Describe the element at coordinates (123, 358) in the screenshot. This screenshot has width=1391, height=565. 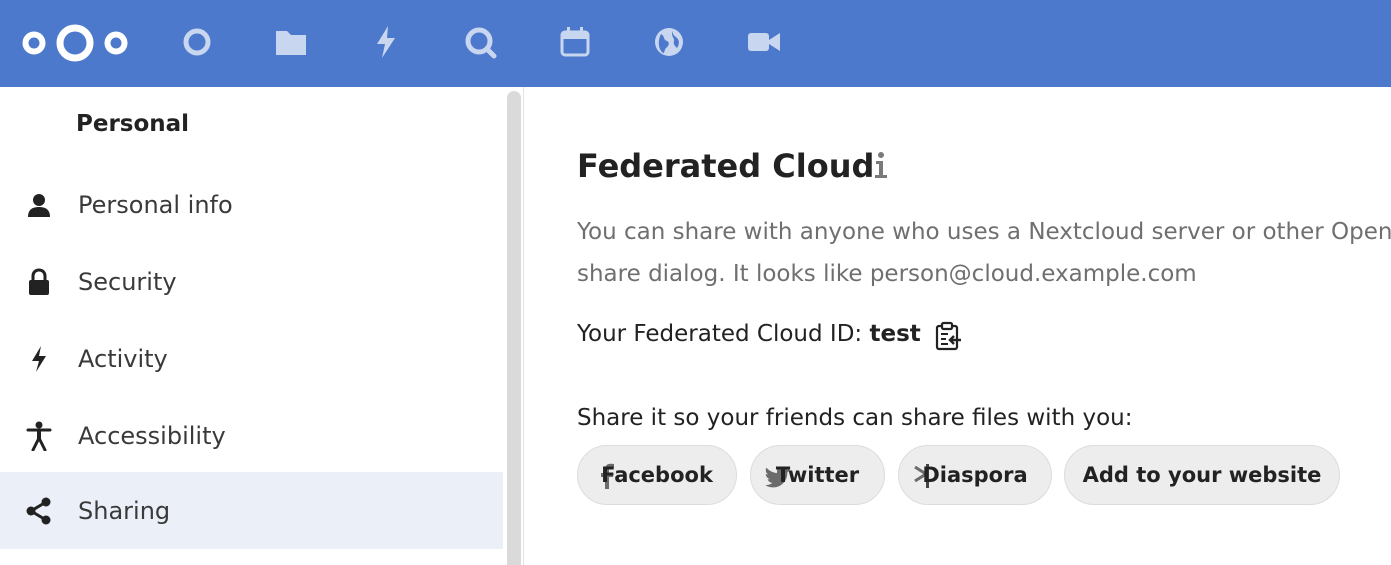
I see `sidebar-item-label: Activity` at that location.